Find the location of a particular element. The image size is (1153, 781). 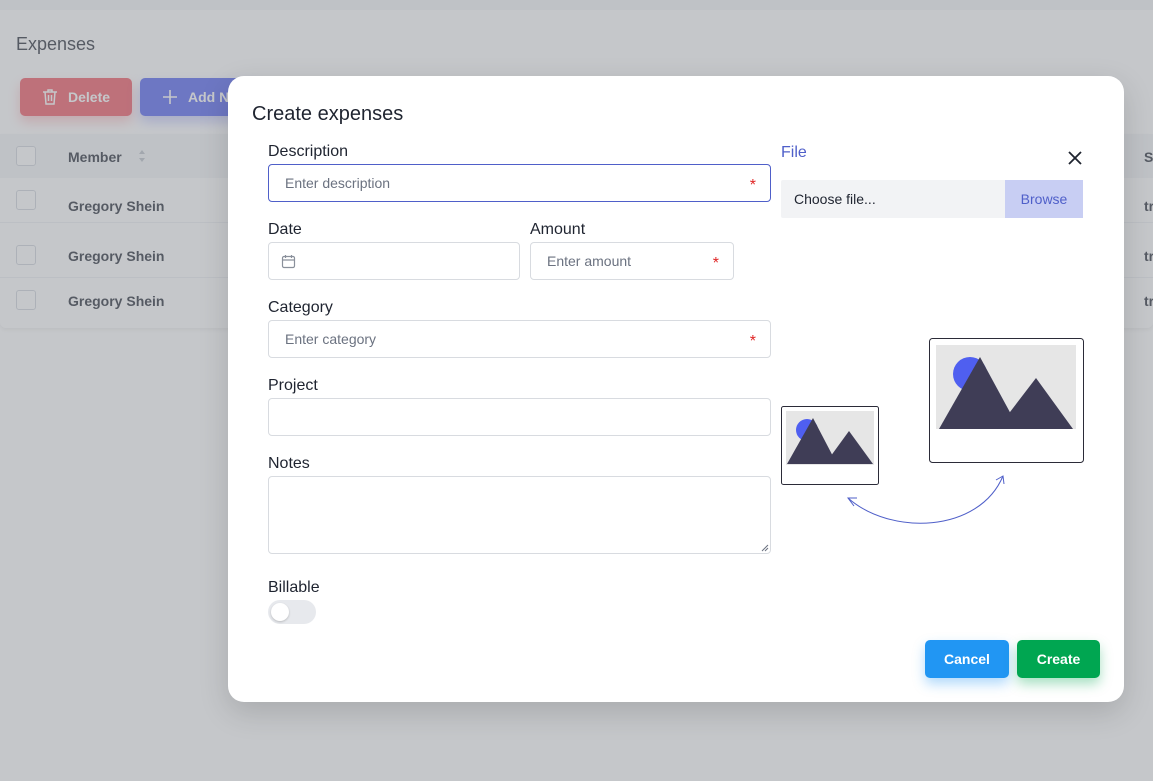

modal-title: Create expenses is located at coordinates (328, 114).